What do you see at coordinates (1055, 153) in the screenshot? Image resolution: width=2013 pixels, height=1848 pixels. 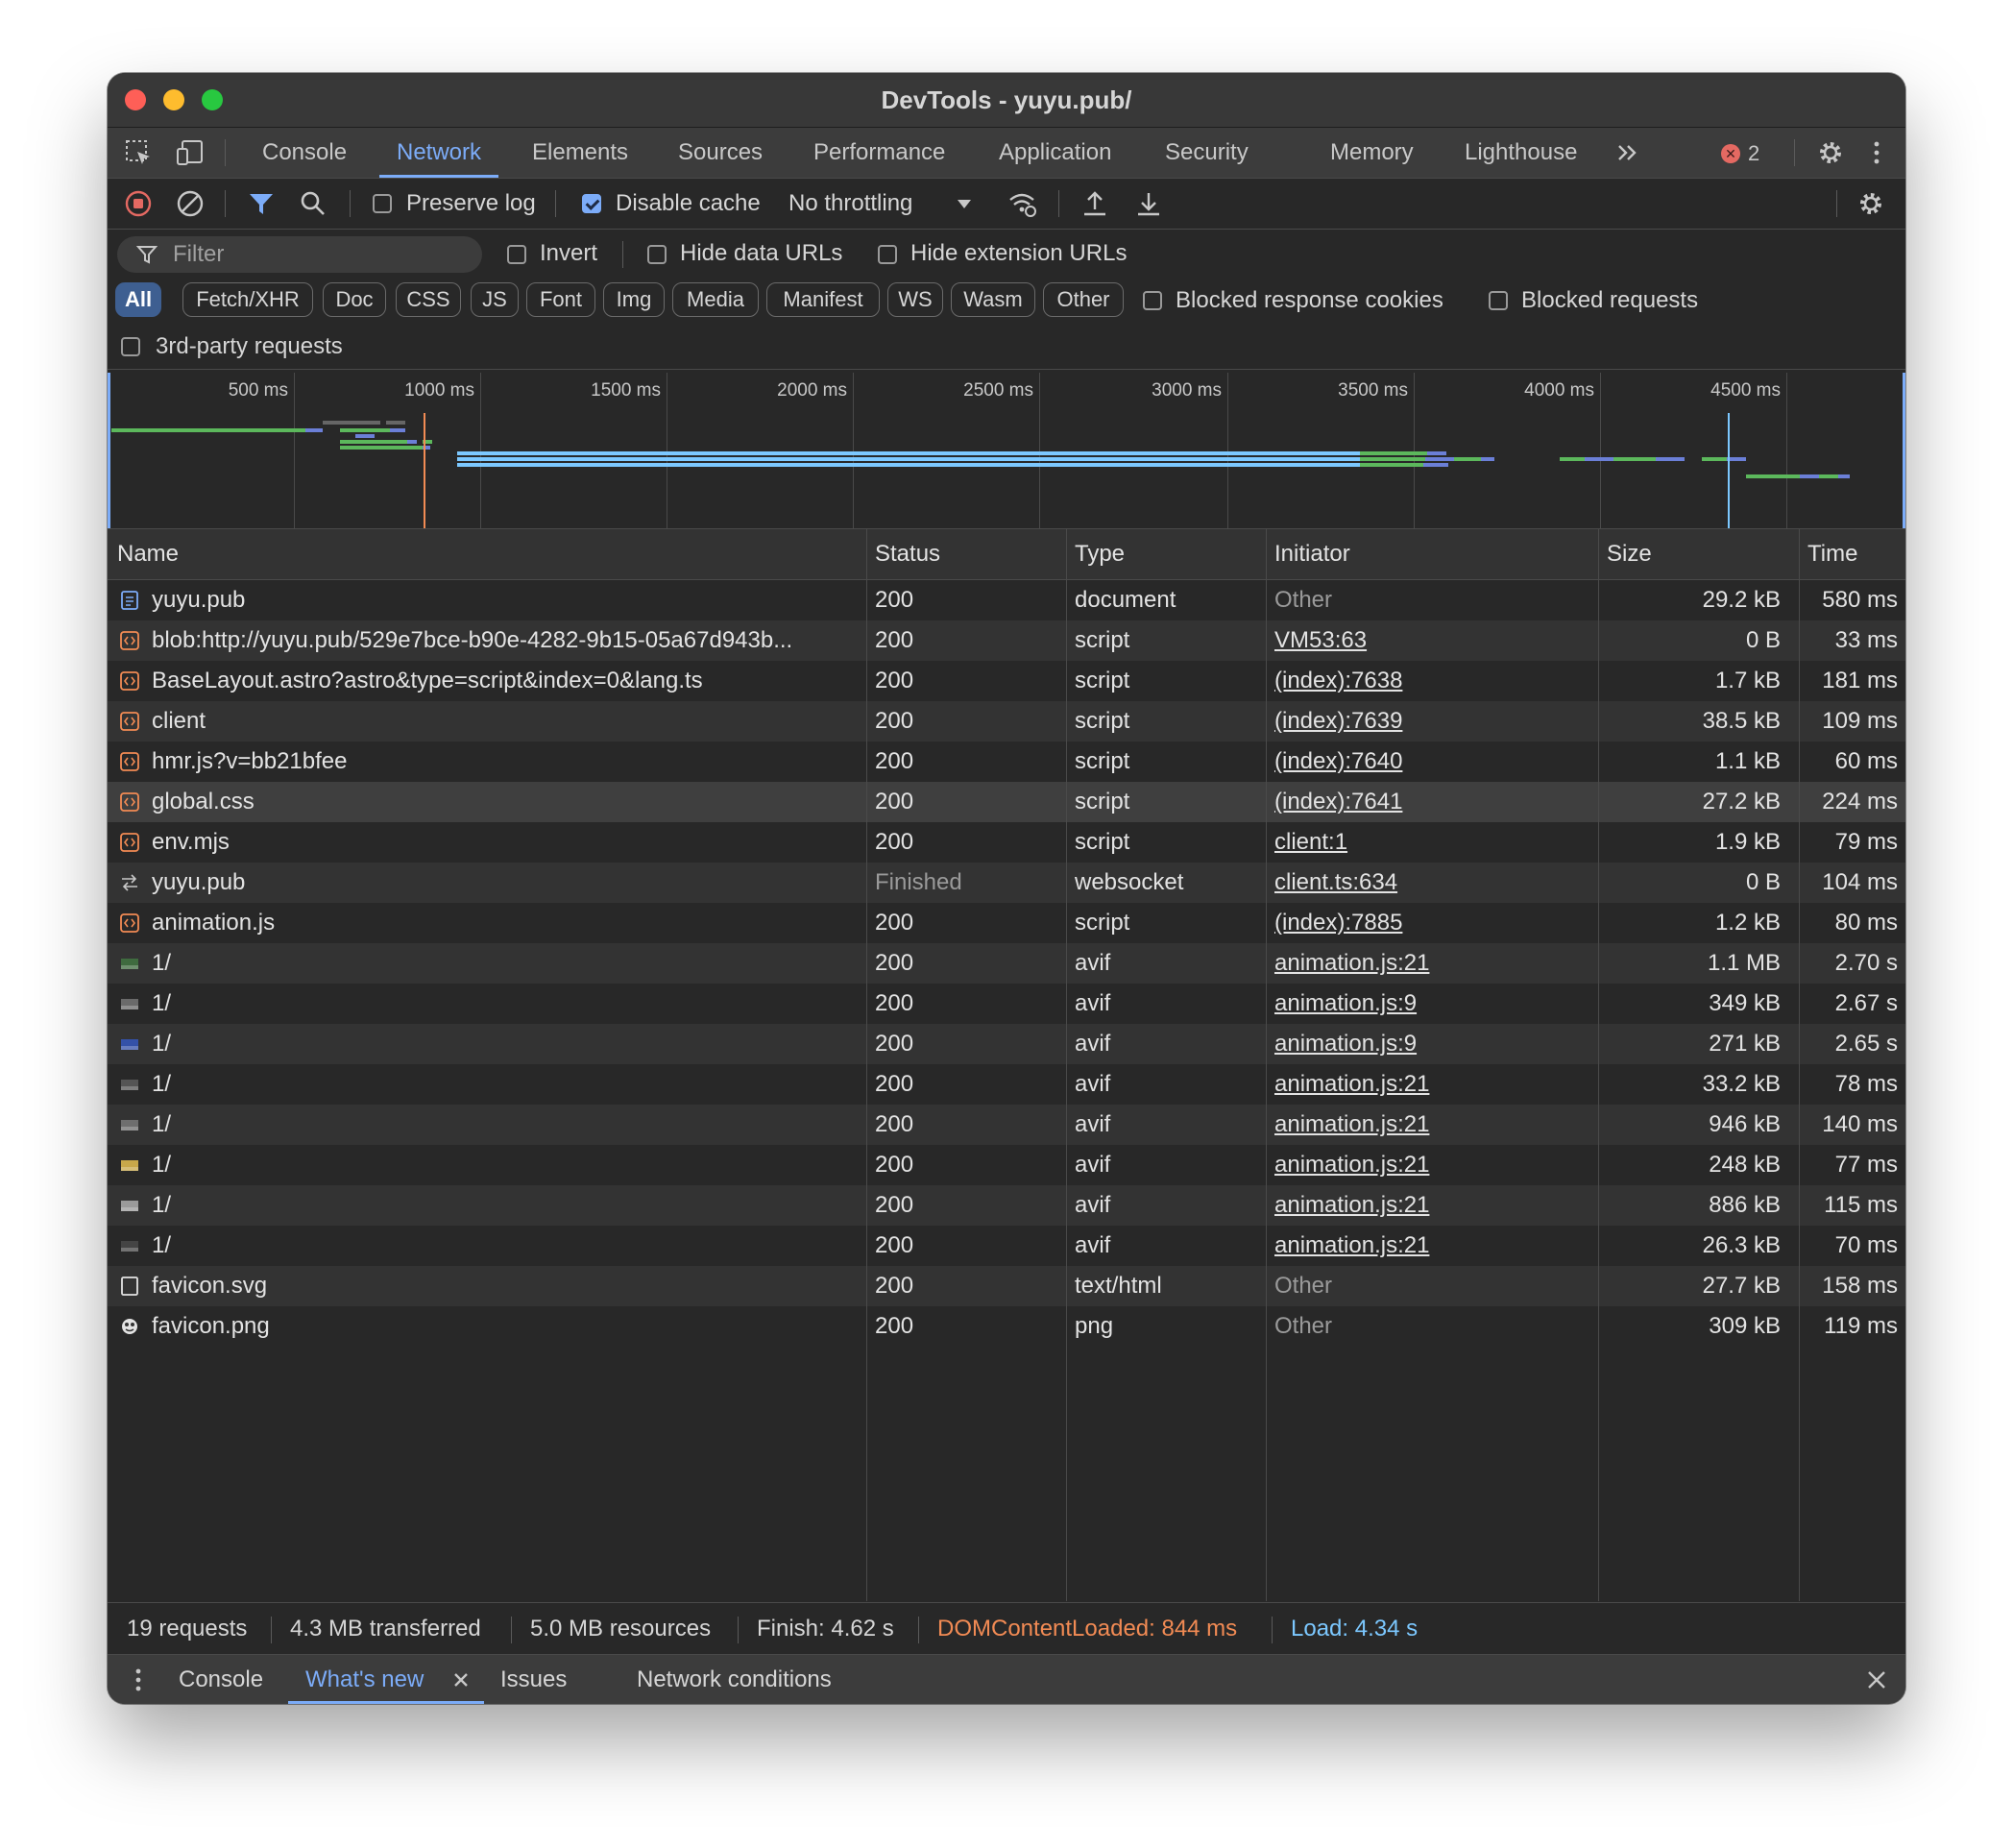 I see `tab-application: Application` at bounding box center [1055, 153].